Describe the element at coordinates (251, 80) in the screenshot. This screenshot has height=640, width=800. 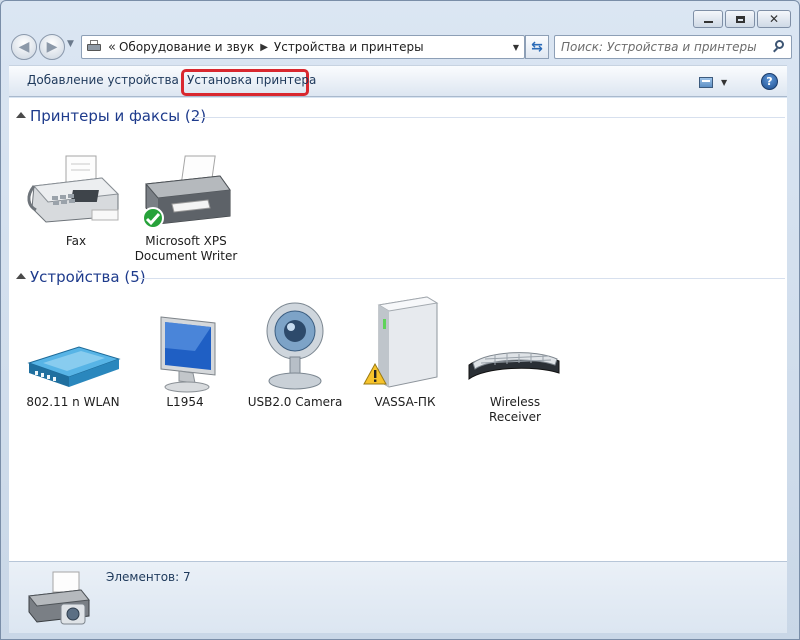
I see `add-printer-button: Установка принтера` at that location.